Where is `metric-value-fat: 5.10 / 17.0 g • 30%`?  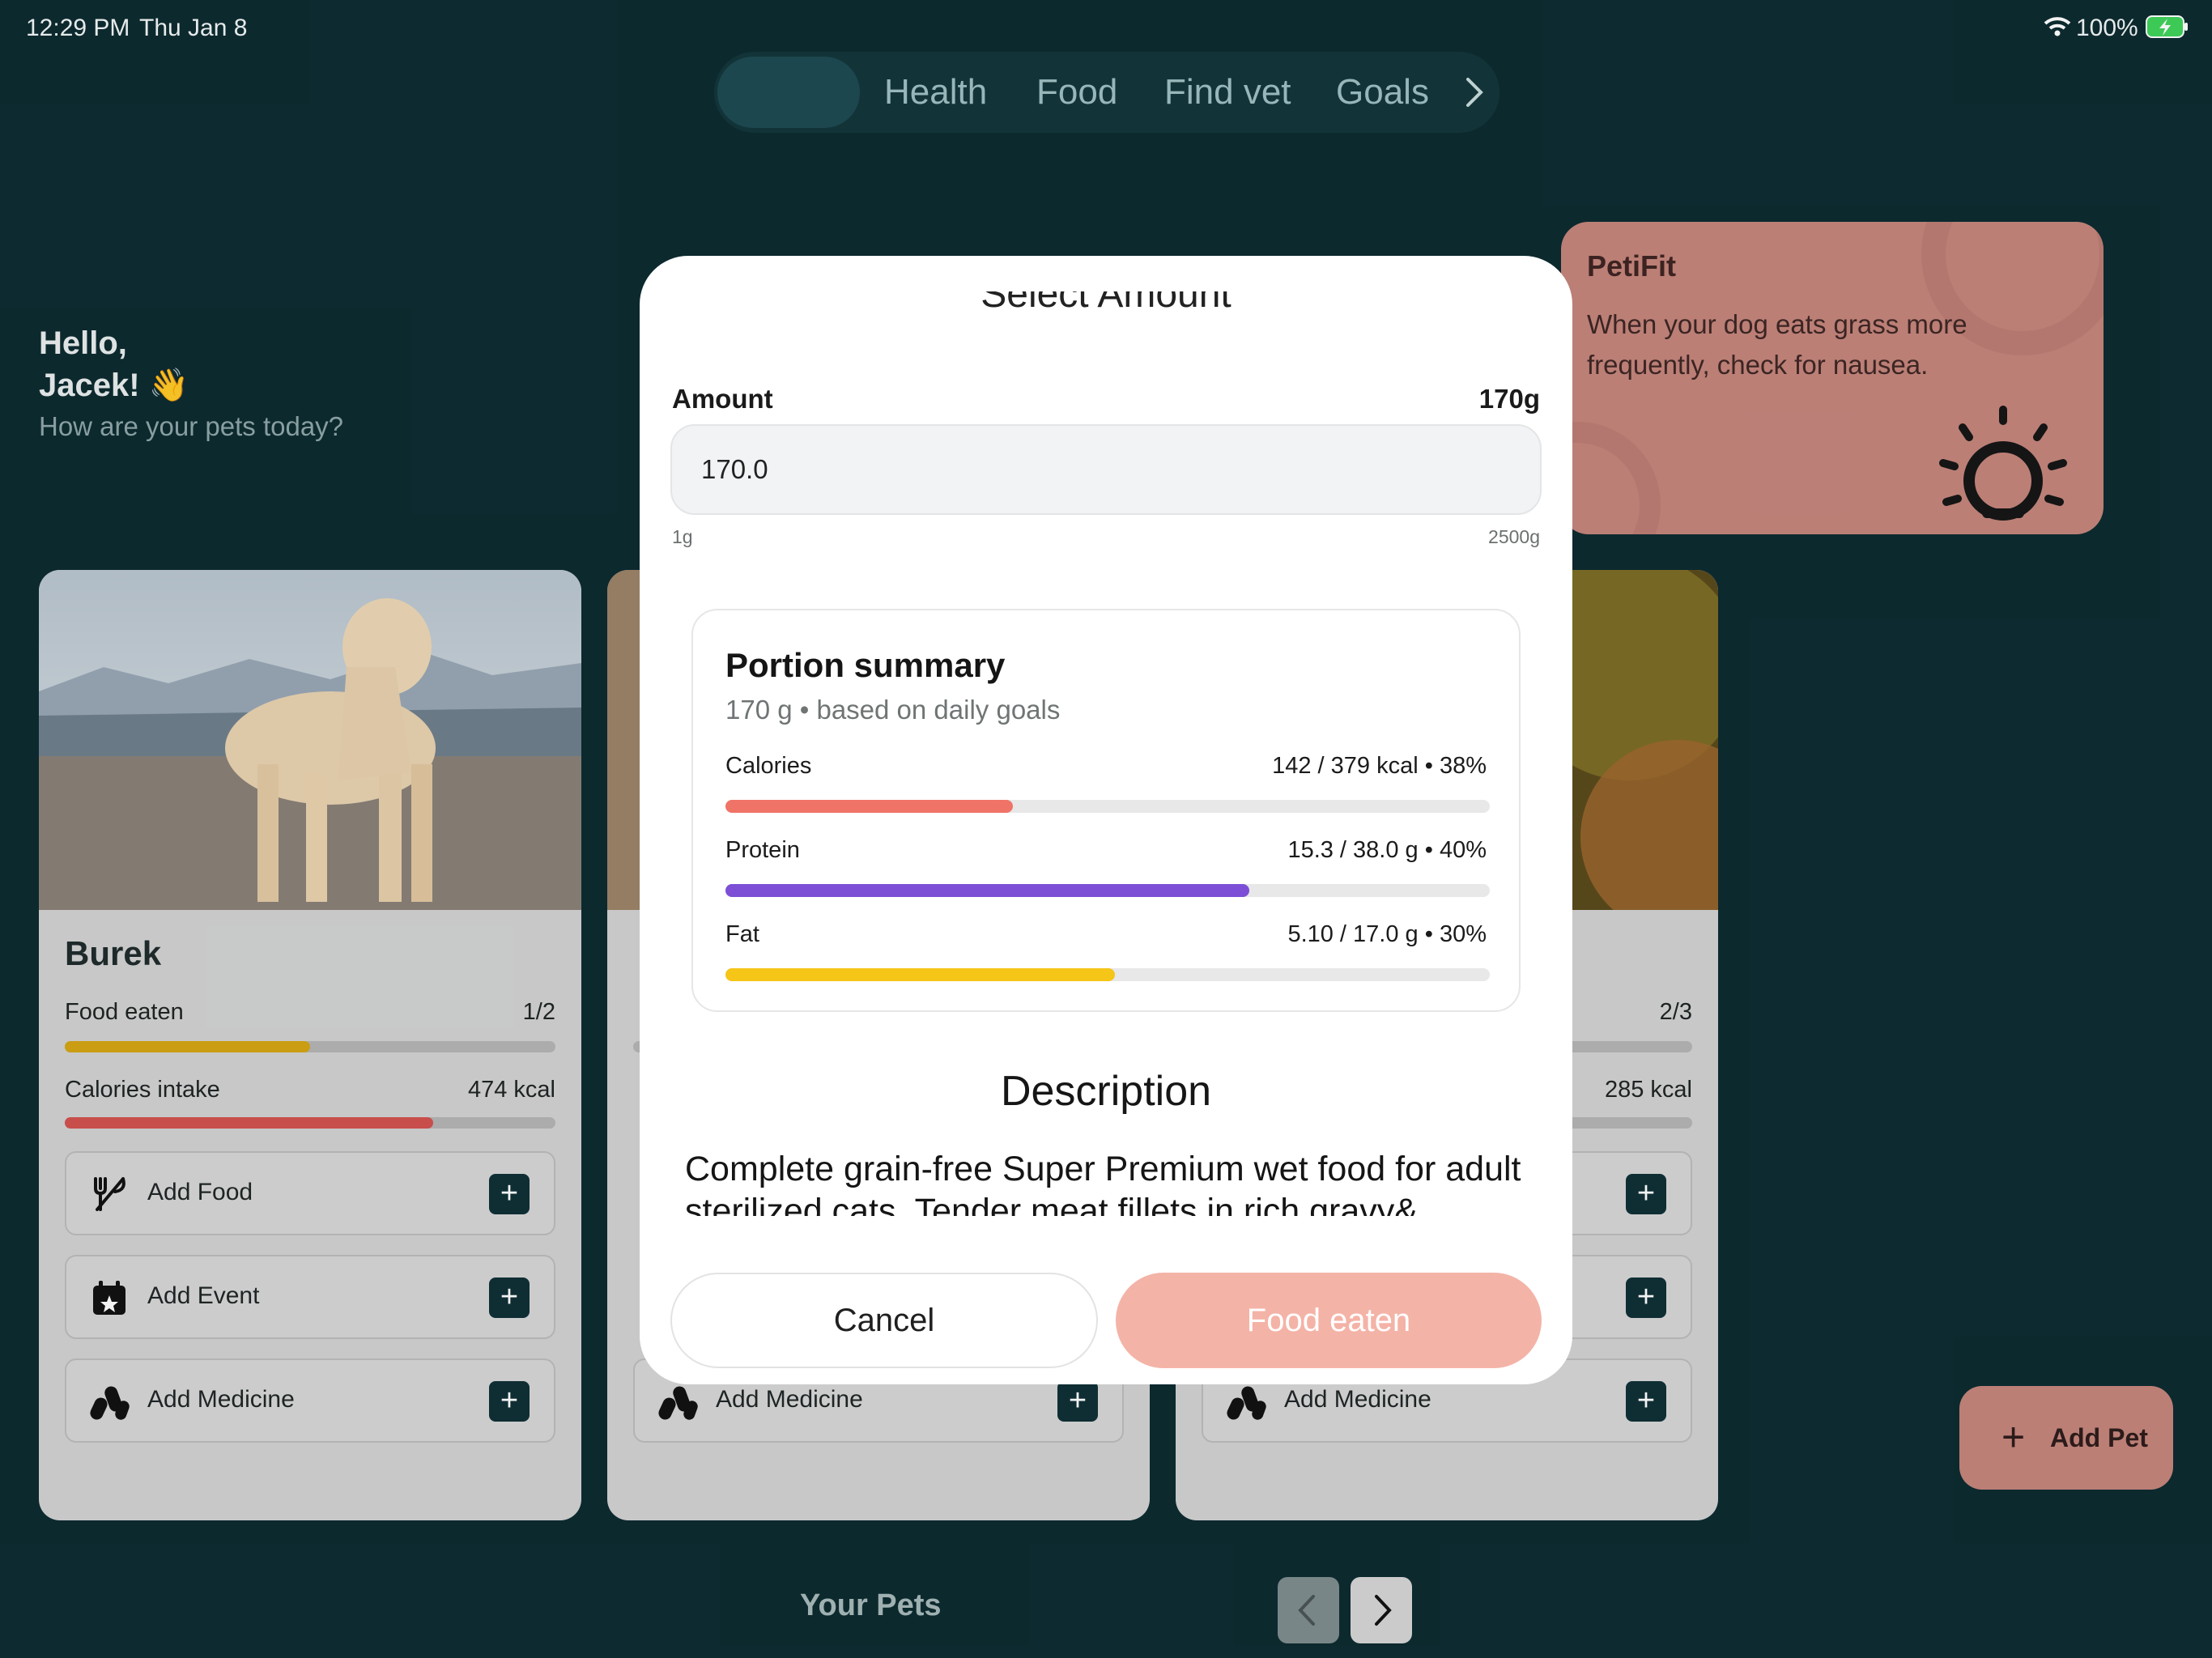
metric-value-fat: 5.10 / 17.0 g • 30% is located at coordinates (1387, 934).